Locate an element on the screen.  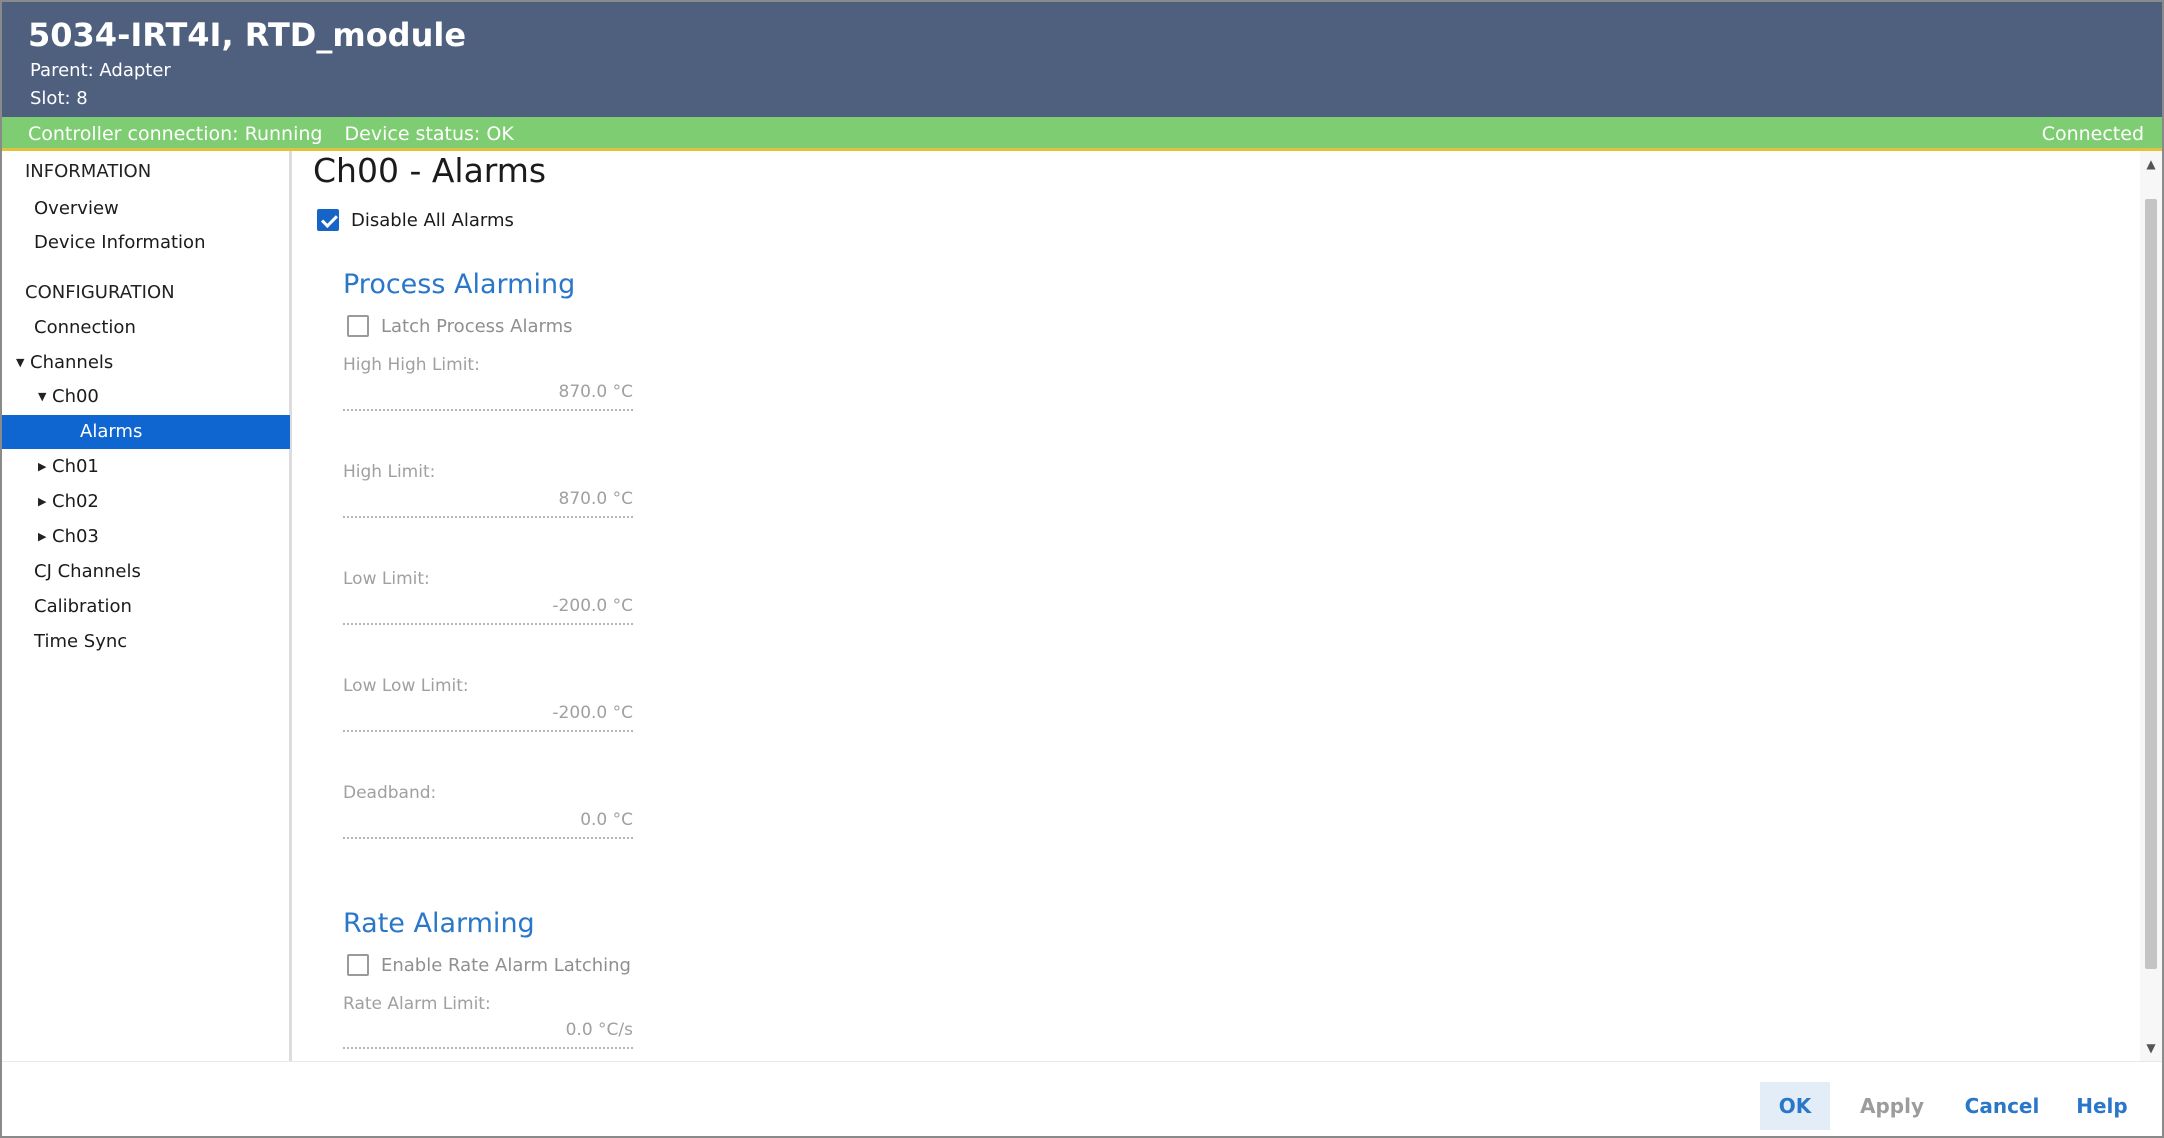
page-title: Ch00 - Alarms is located at coordinates (430, 170).